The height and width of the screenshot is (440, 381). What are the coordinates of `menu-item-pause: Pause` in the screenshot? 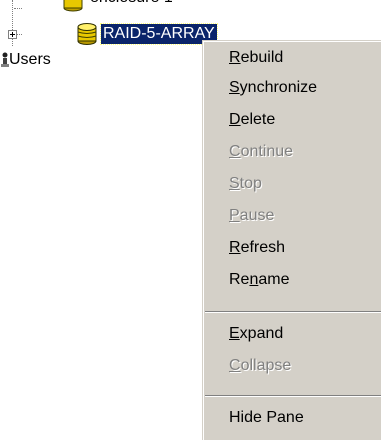 It's located at (251, 216).